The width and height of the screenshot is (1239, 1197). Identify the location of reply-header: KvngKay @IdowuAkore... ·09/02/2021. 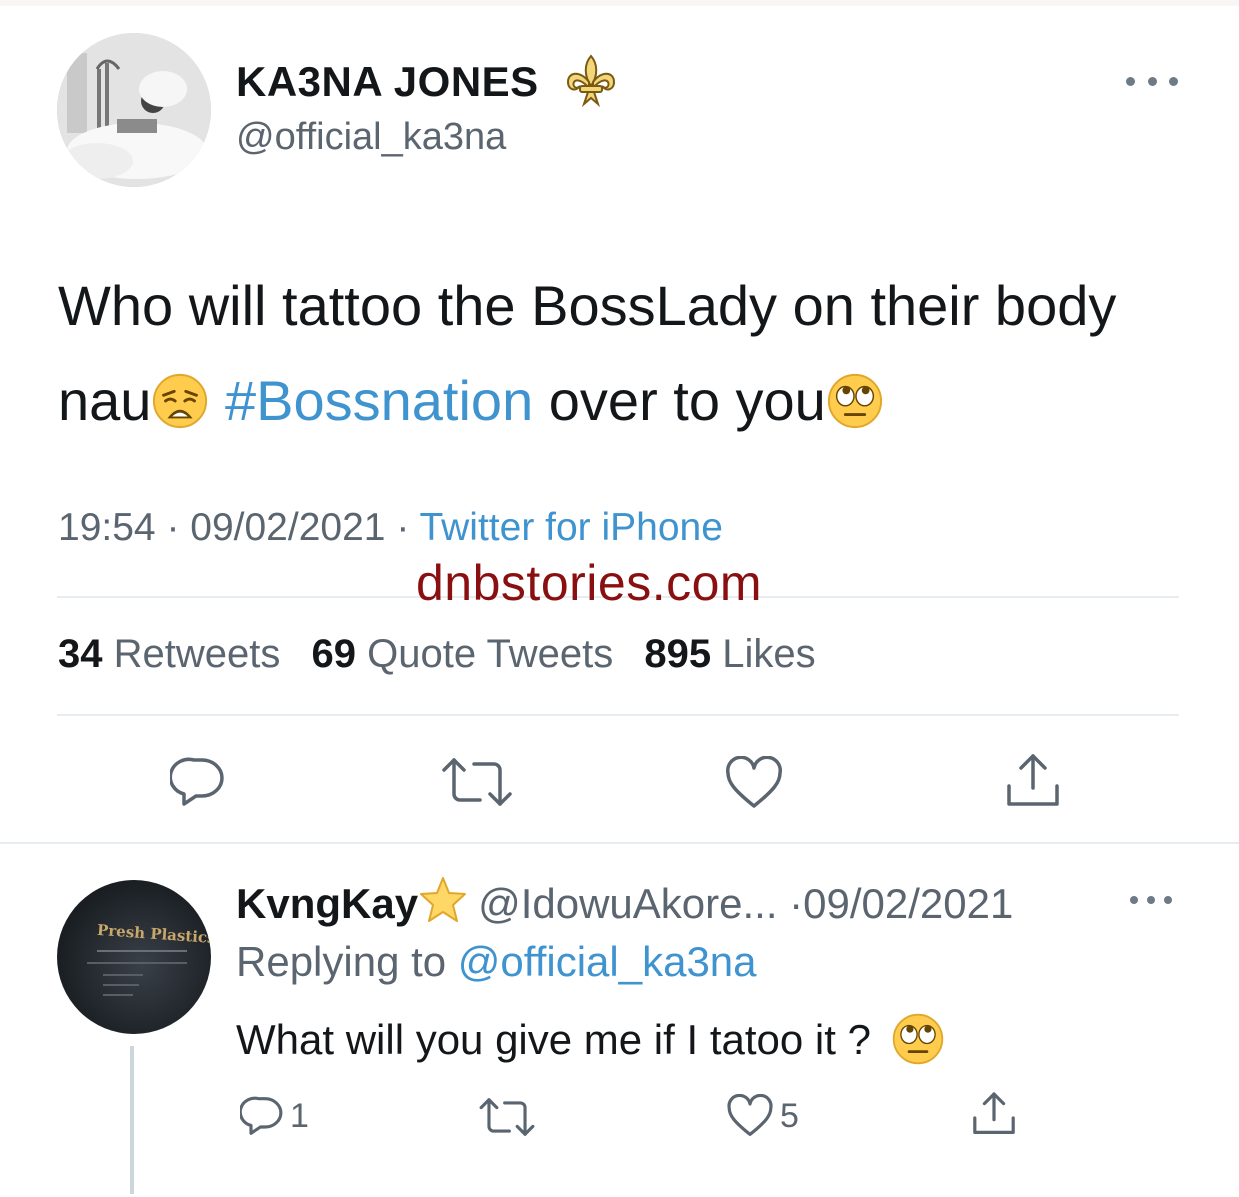
(624, 902).